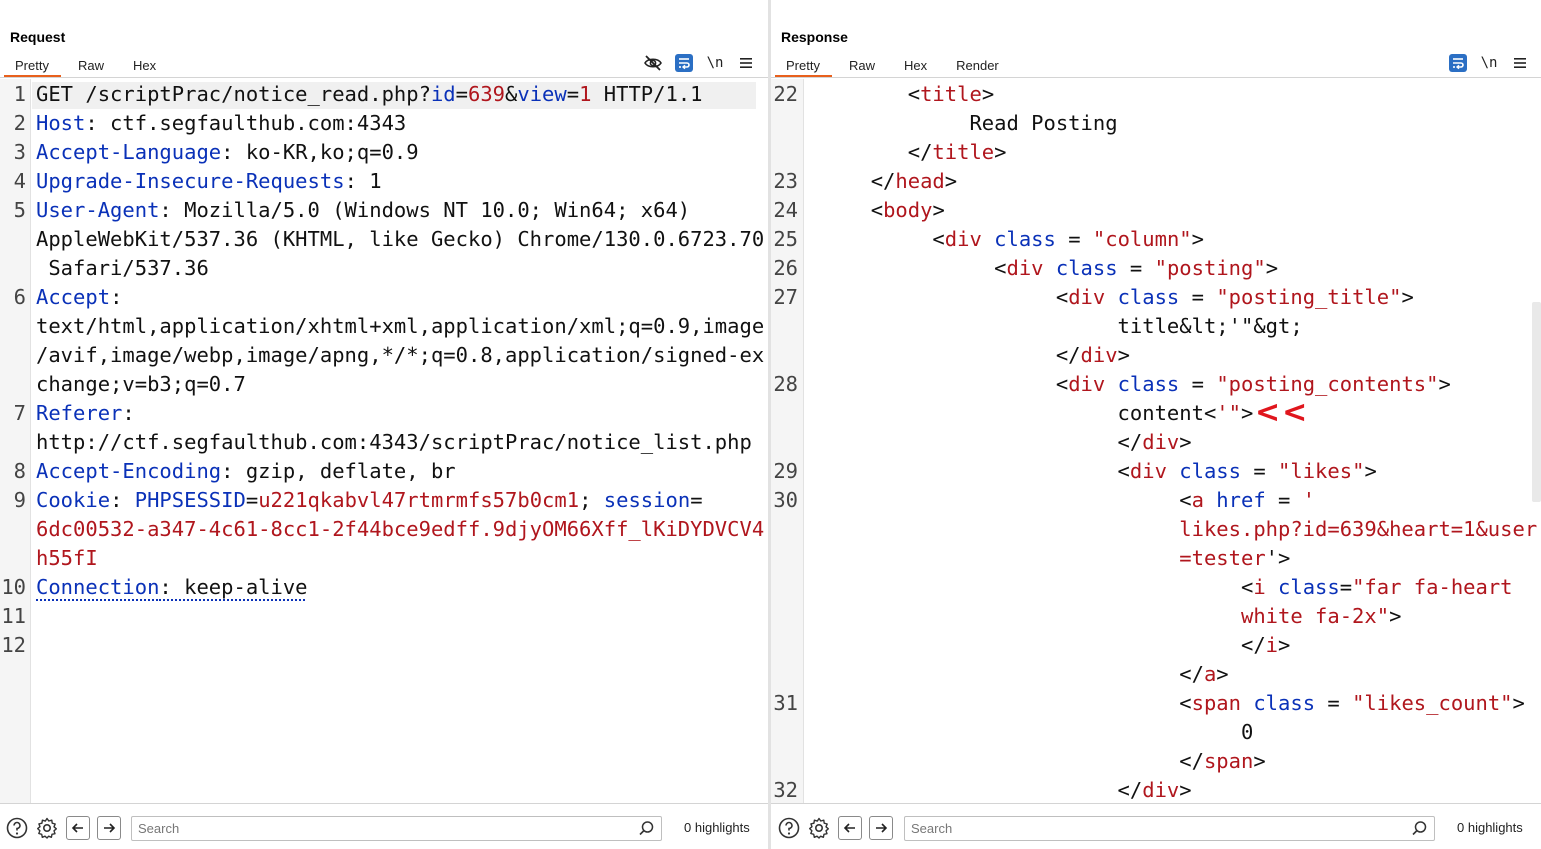  I want to click on request-highlight-count: 0 highlights, so click(717, 827).